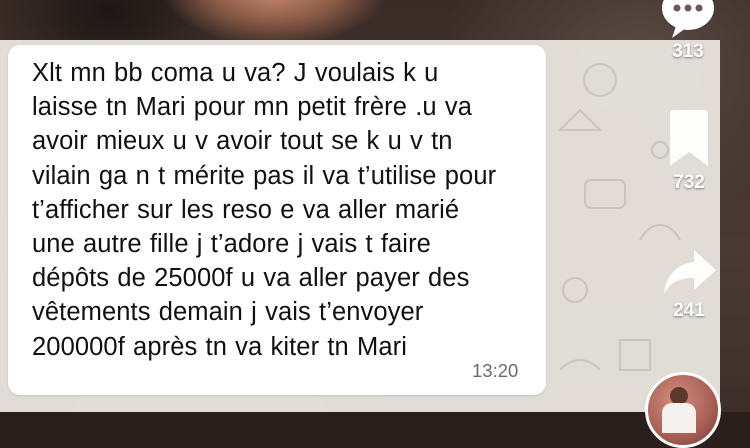  Describe the element at coordinates (231, 244) in the screenshot. I see `message-line: une autre fille j t’adore j vais t faire` at that location.